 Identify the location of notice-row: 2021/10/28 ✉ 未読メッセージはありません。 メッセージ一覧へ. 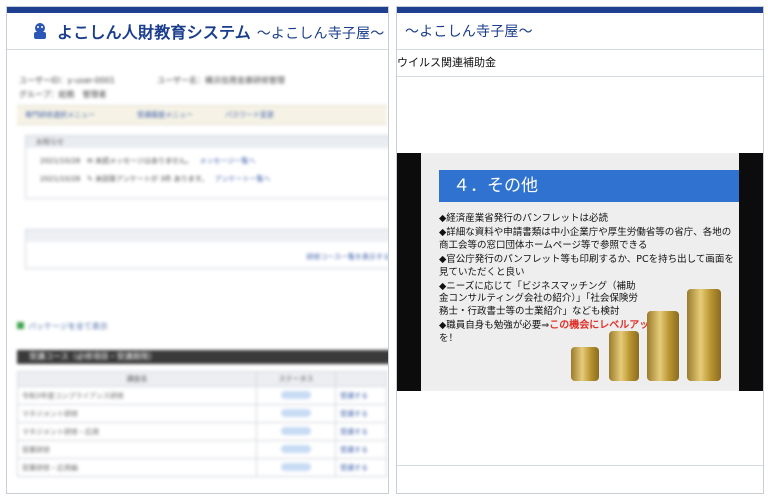
(148, 161).